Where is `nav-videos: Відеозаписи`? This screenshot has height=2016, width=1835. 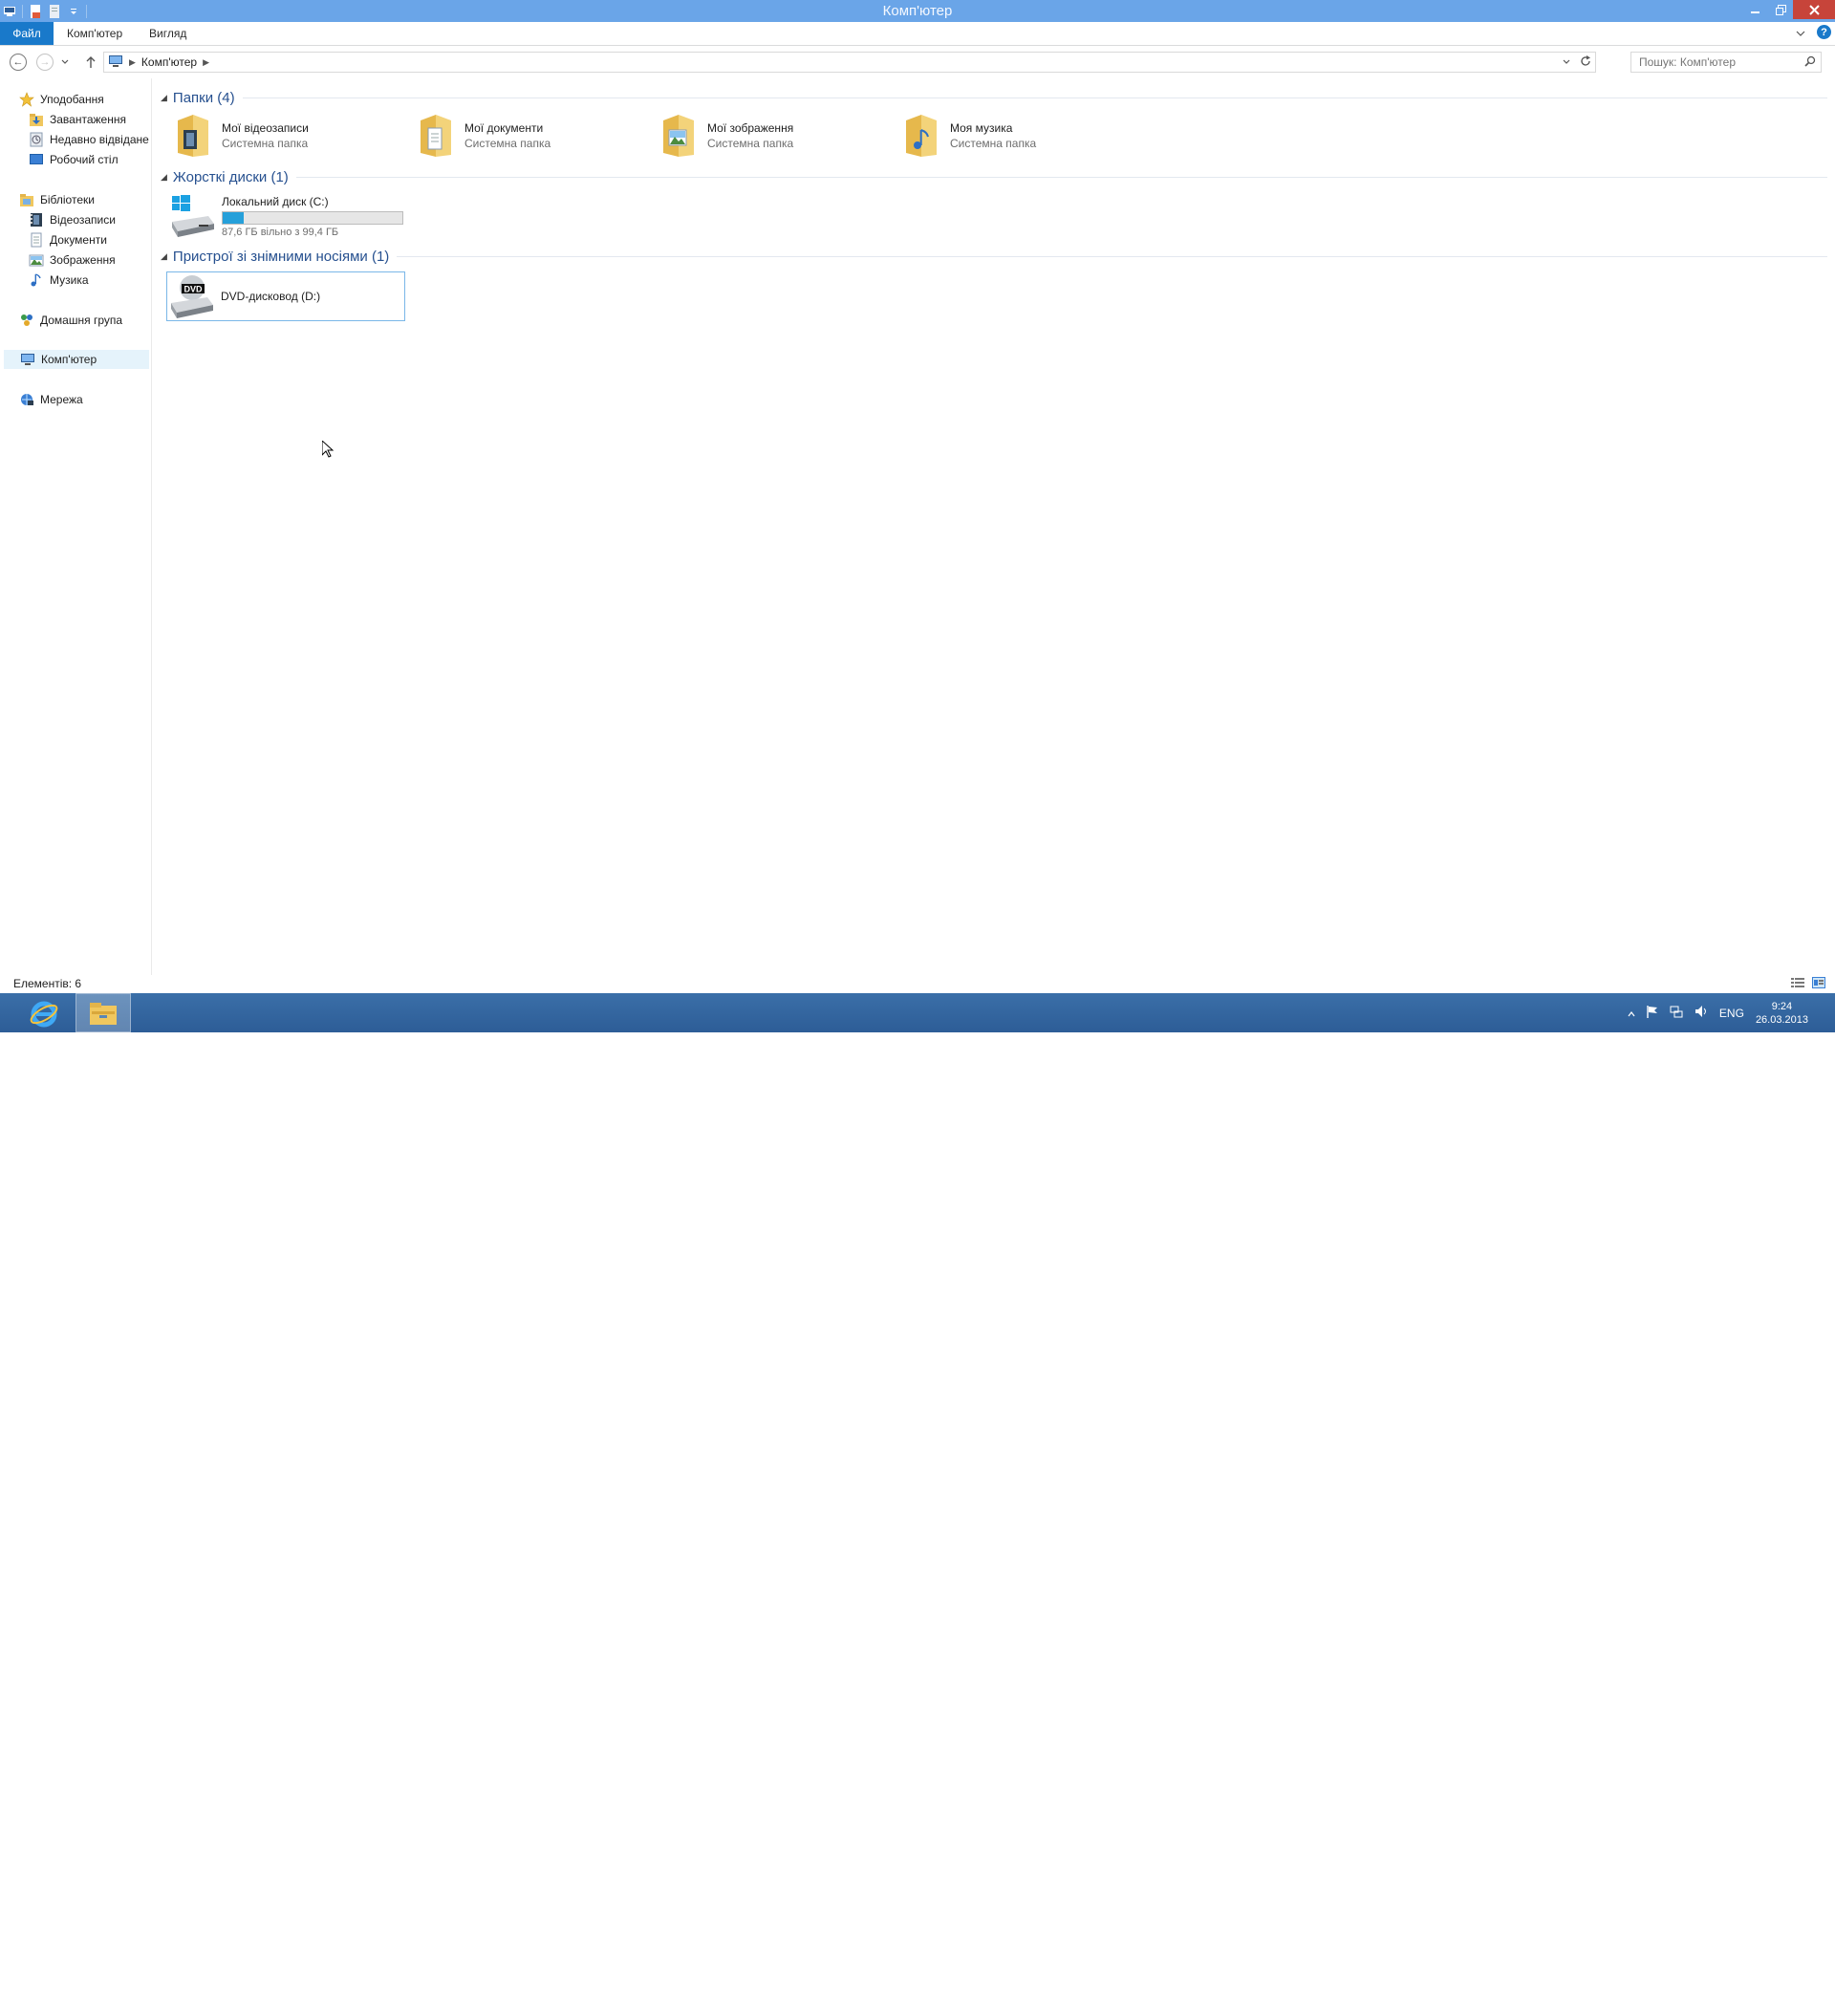 nav-videos: Відеозаписи is located at coordinates (72, 219).